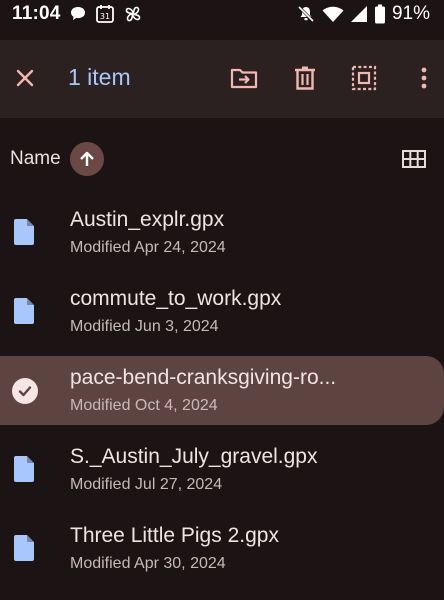 This screenshot has width=444, height=600. I want to click on do-not-disturb-off-icon, so click(306, 14).